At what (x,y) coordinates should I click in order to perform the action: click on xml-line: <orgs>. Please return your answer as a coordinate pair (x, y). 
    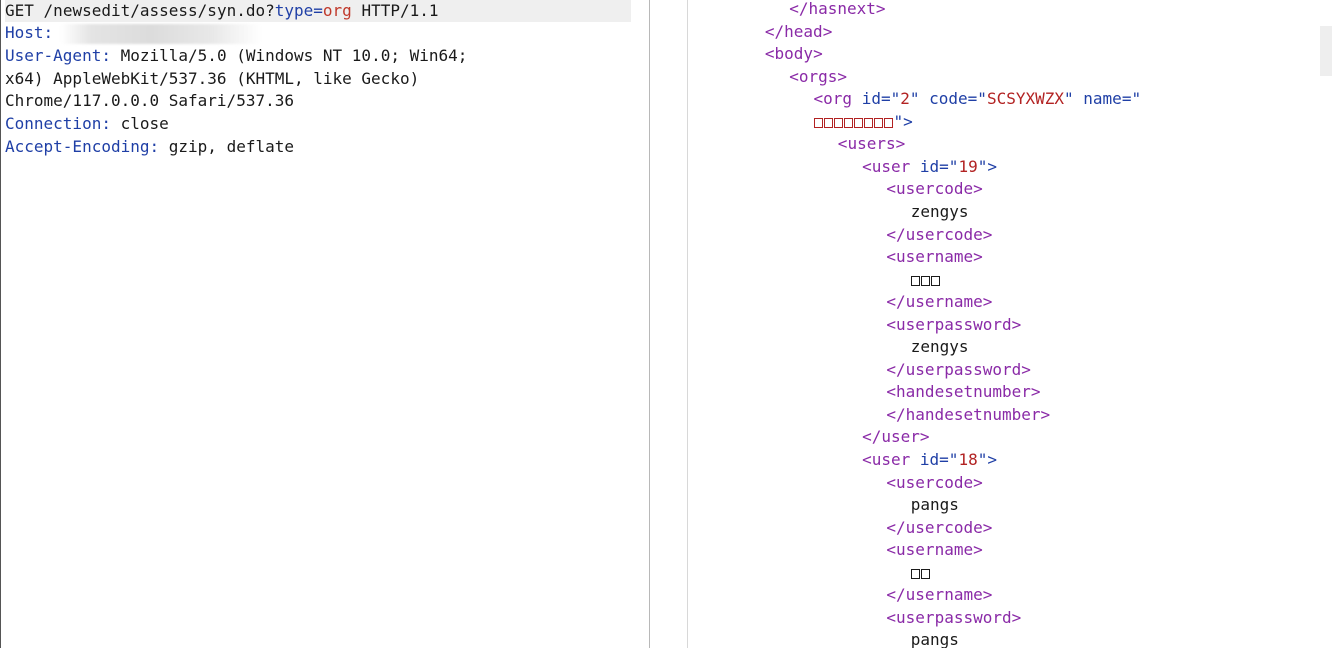
    Looking at the image, I should click on (818, 77).